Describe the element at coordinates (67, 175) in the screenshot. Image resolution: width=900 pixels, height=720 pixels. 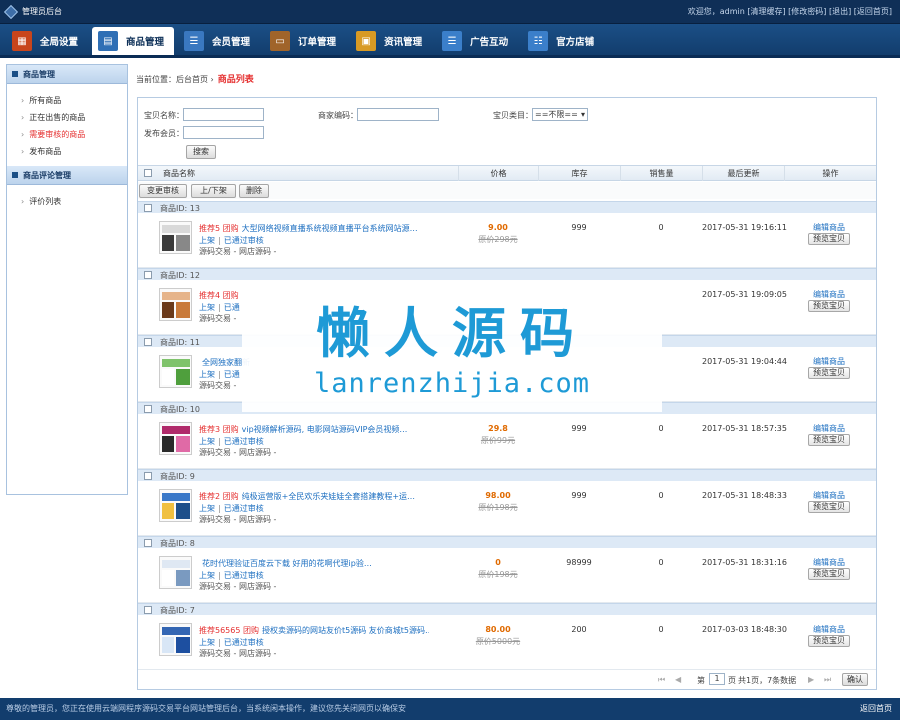
I see `sidebar-section-header: 商品评论管理` at that location.